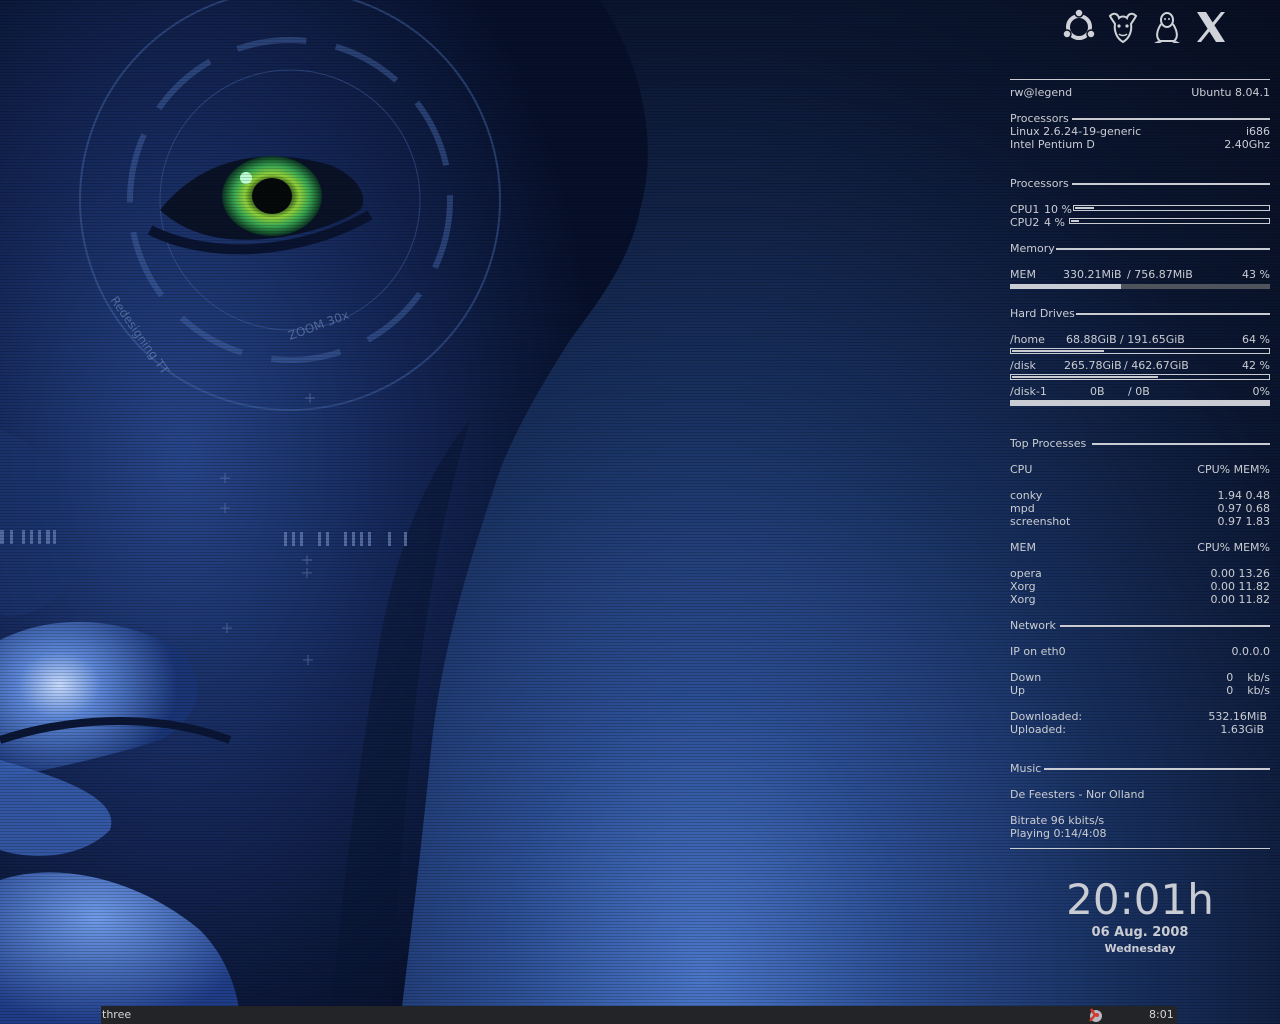 This screenshot has width=1280, height=1024. I want to click on user-host-row: rw@legend Ubuntu 8.04.1, so click(1140, 92).